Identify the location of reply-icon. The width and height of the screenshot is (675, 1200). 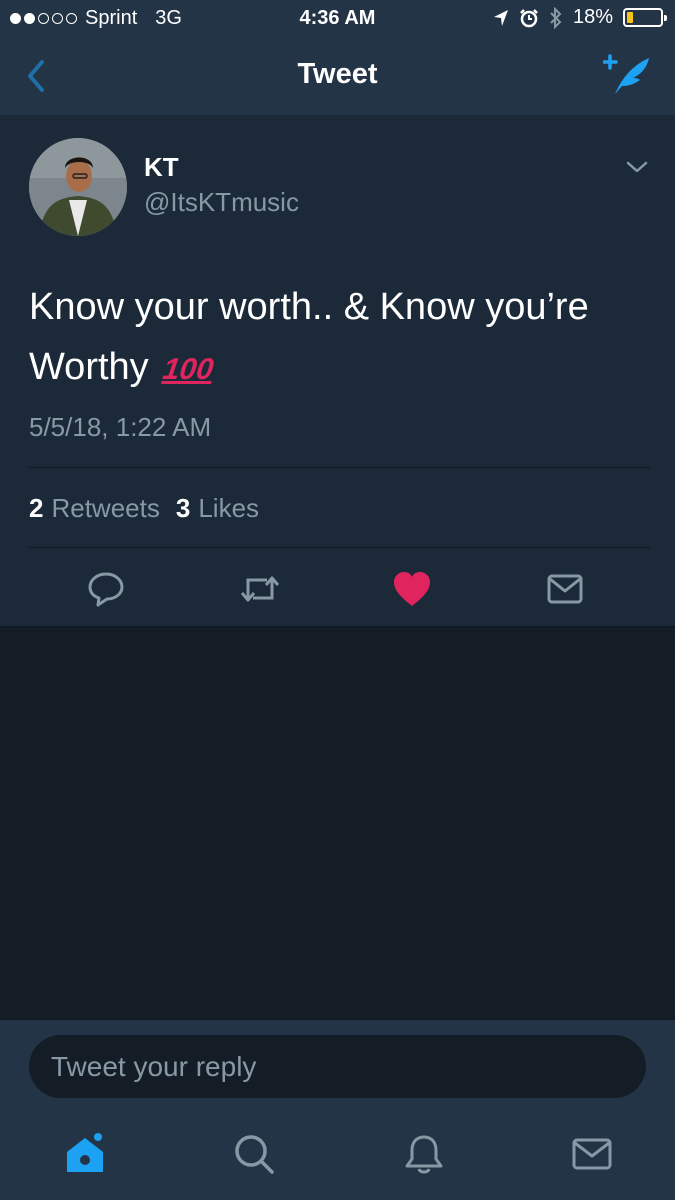
(106, 589).